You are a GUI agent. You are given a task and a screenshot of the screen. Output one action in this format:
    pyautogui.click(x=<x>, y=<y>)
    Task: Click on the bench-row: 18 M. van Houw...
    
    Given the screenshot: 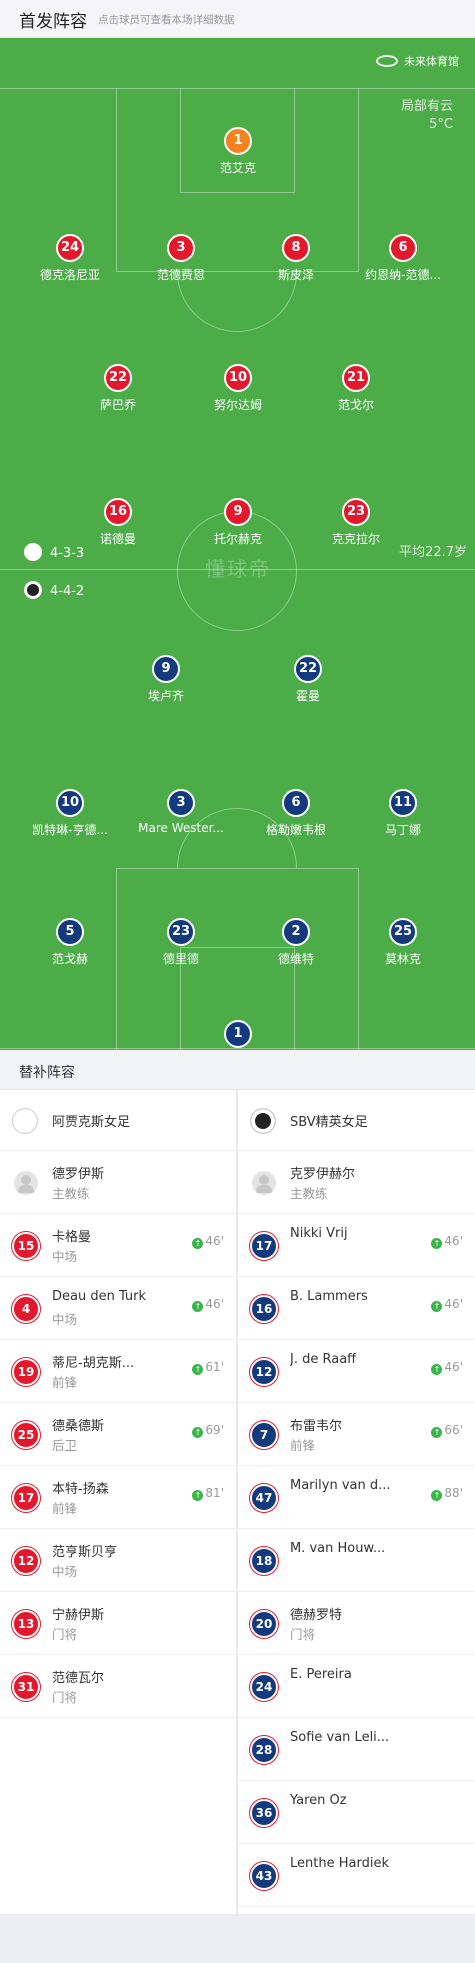 What is the action you would take?
    pyautogui.click(x=356, y=1560)
    